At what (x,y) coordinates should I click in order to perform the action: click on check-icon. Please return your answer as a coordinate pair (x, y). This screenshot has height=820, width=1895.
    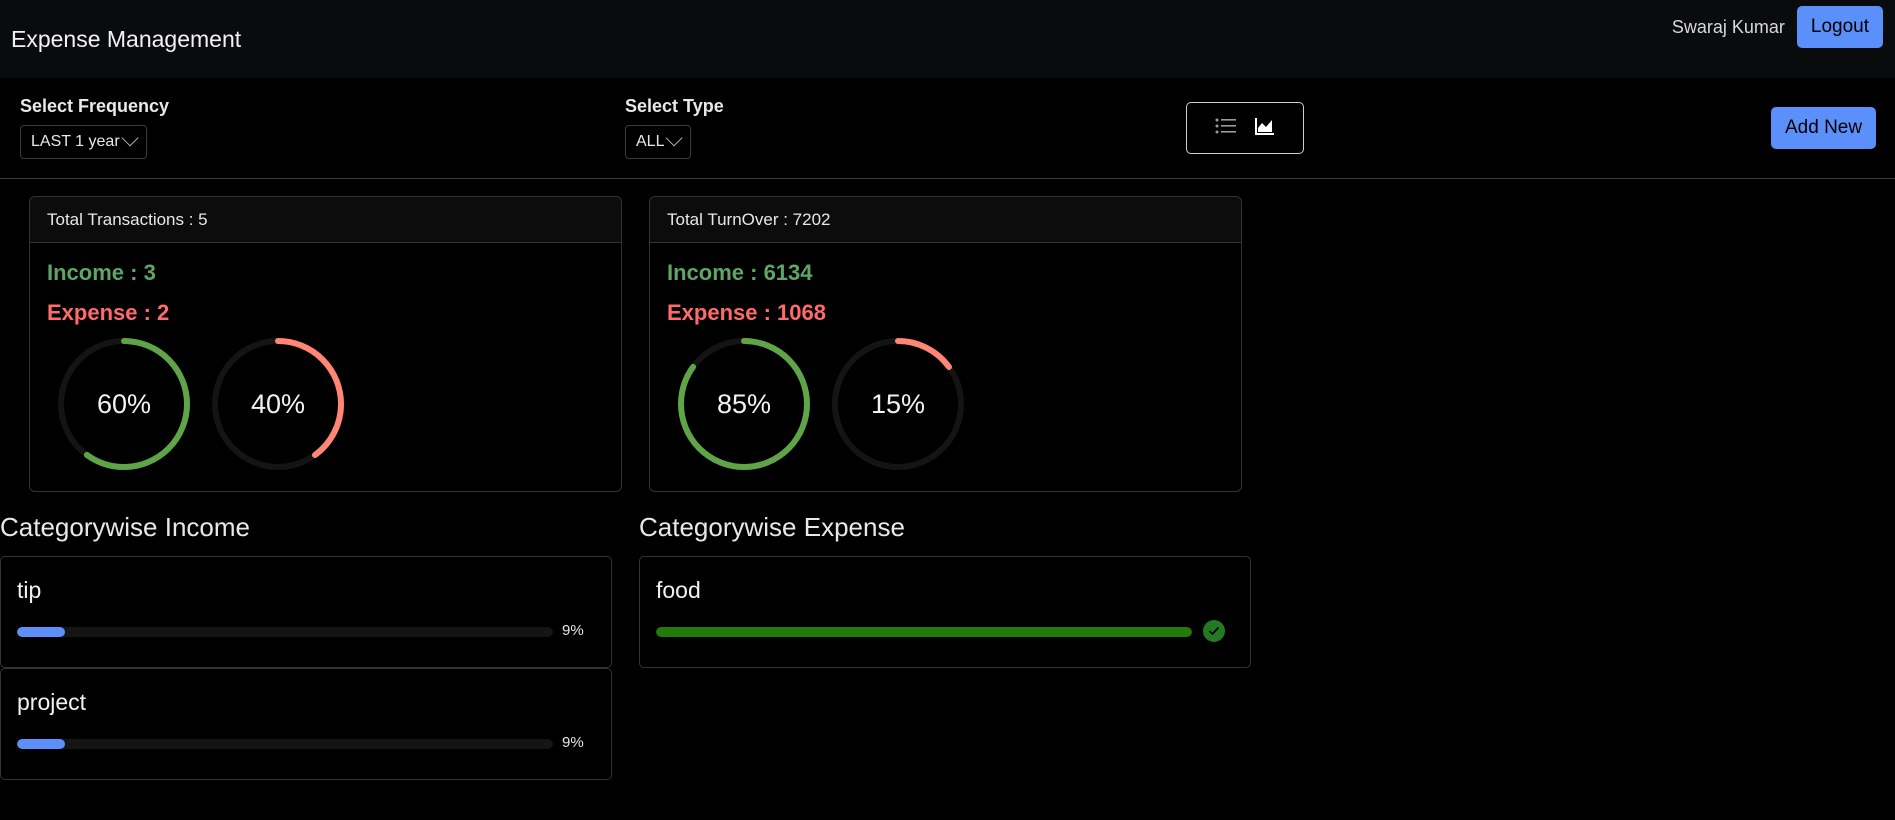
    Looking at the image, I should click on (1214, 631).